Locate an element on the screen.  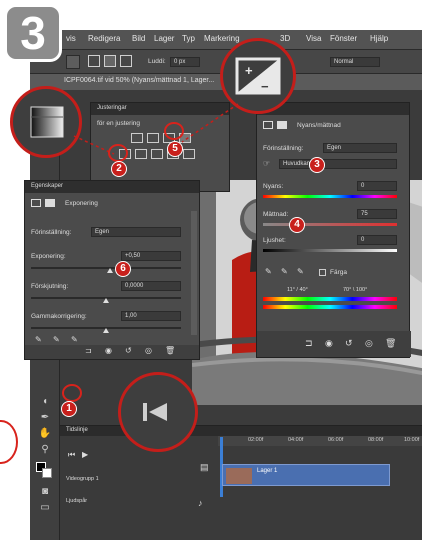
eyedropper-icon: ✎ is located at coordinates (268, 271).